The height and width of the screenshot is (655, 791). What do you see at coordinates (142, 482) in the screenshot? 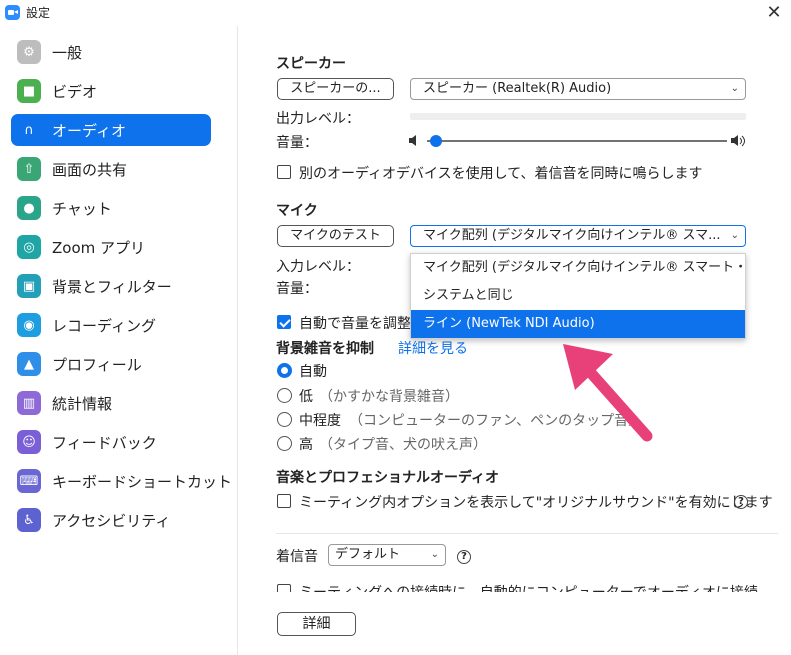
I see `sidebar-item-label: キーボードショートカット` at bounding box center [142, 482].